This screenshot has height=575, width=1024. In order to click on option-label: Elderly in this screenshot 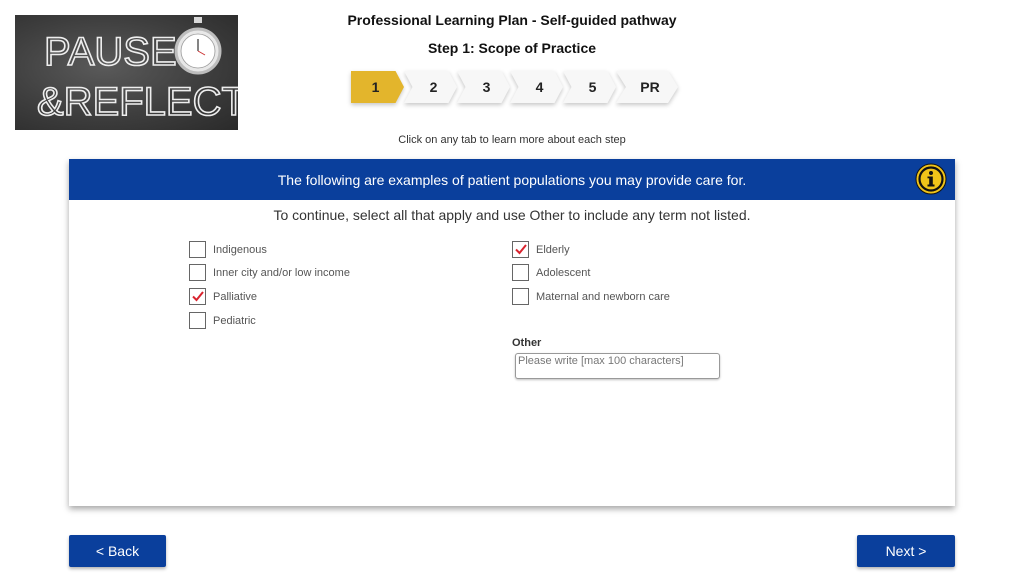, I will do `click(553, 249)`.